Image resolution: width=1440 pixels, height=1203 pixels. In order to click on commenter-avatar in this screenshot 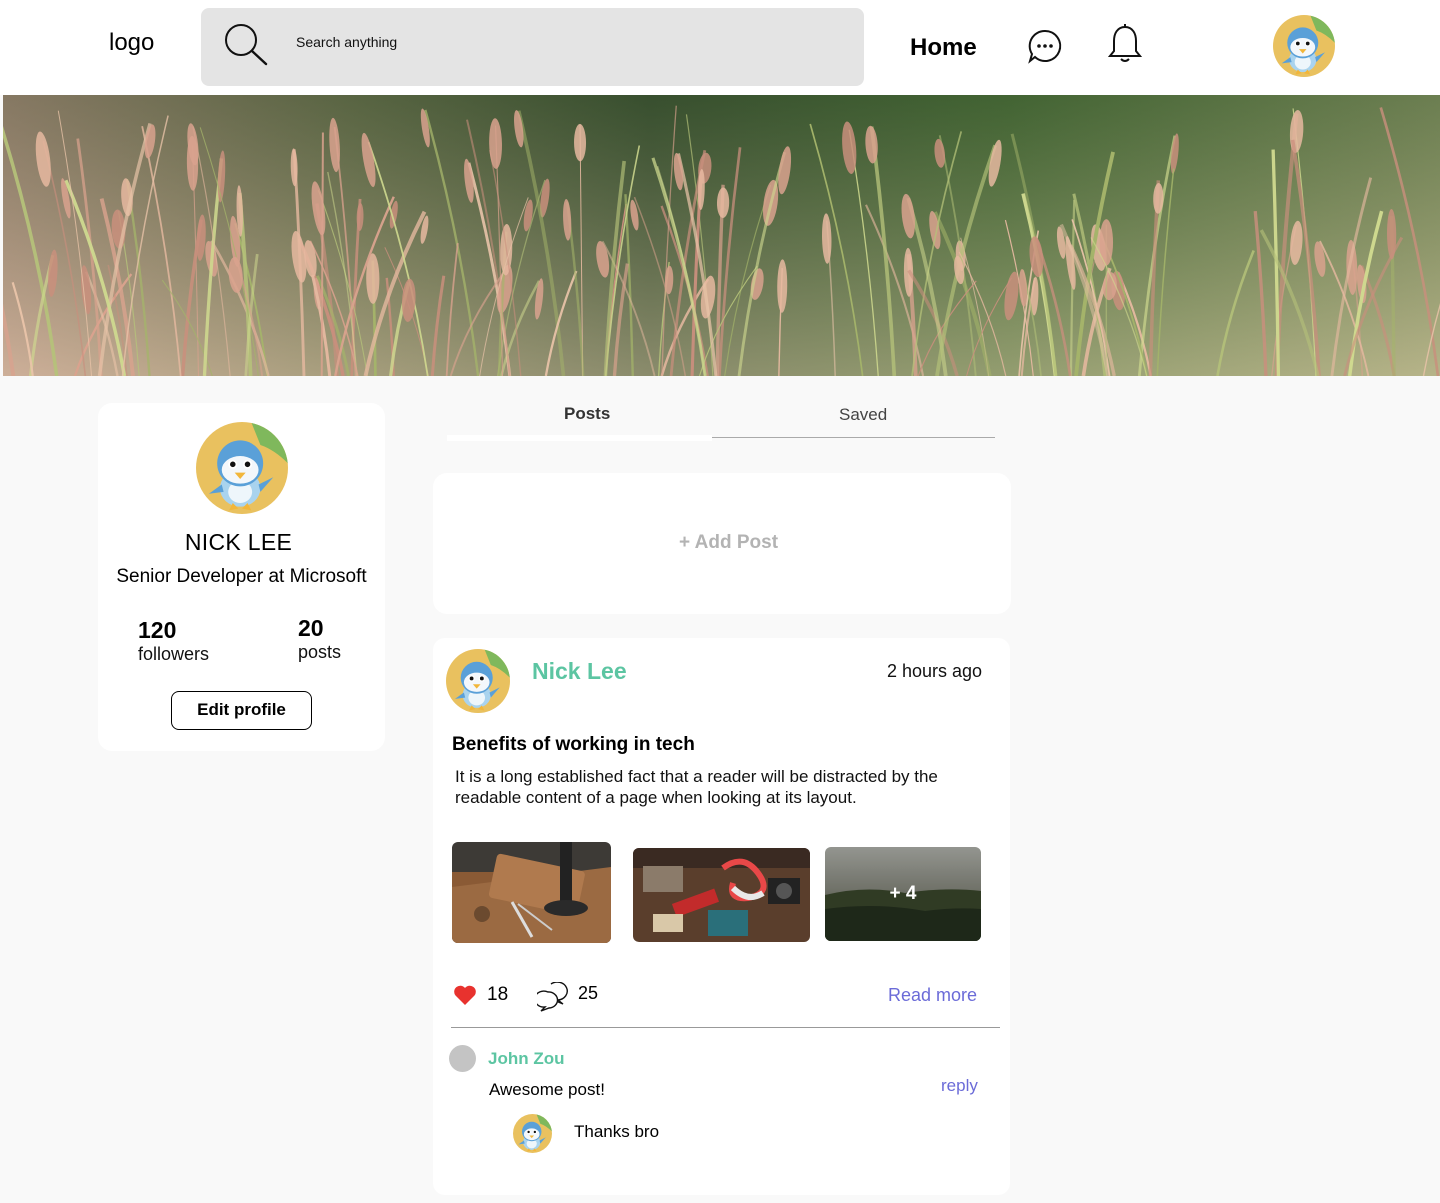, I will do `click(462, 1058)`.